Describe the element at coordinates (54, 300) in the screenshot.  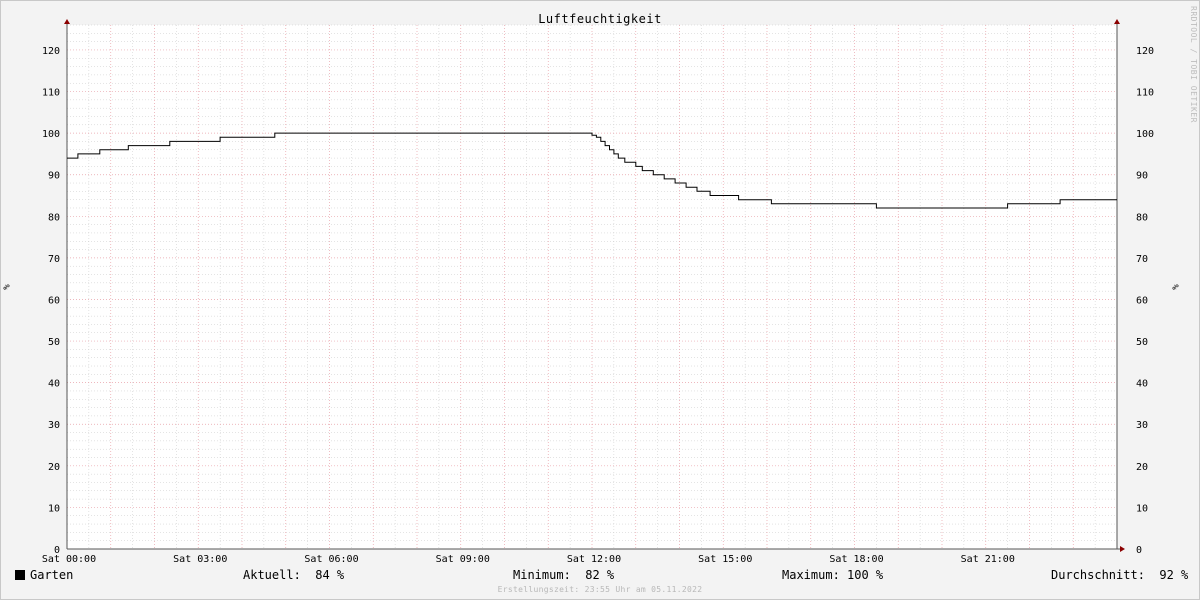
I see `y-tick-label-left: 60` at that location.